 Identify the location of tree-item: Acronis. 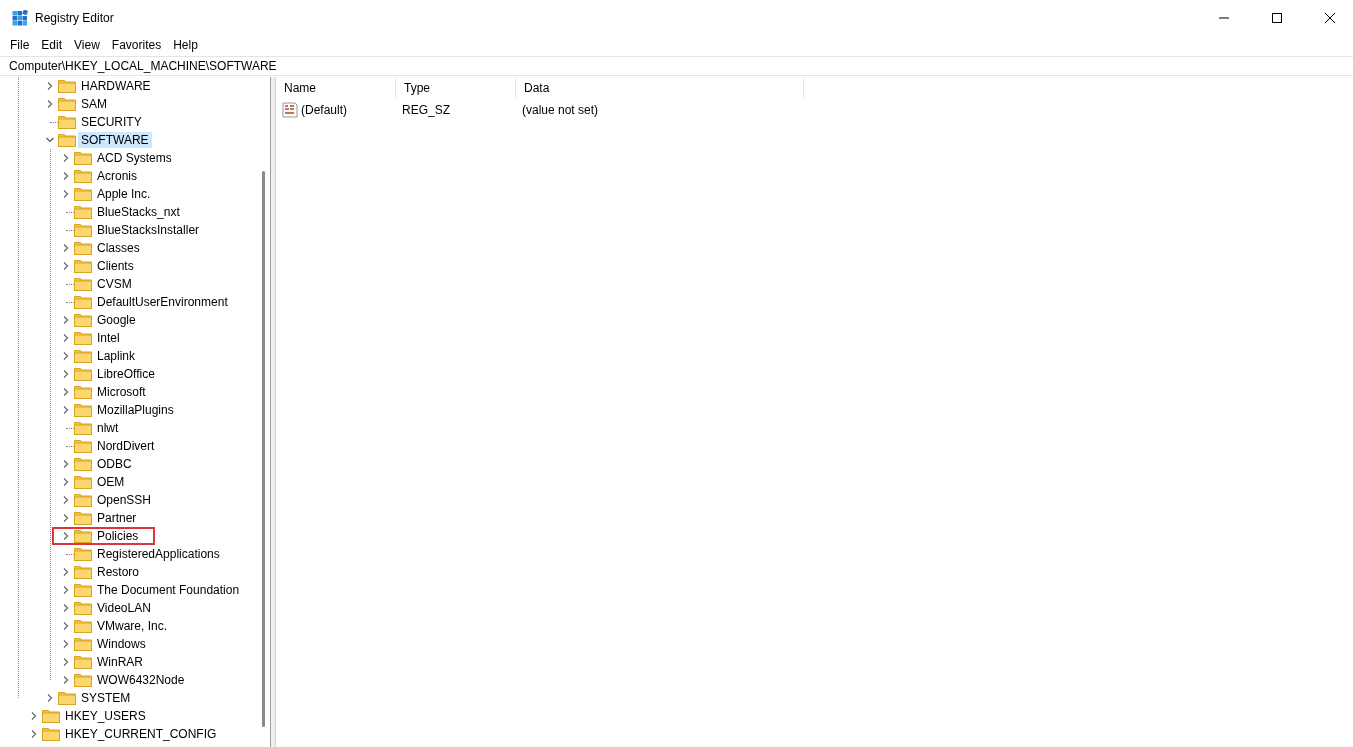
(117, 176).